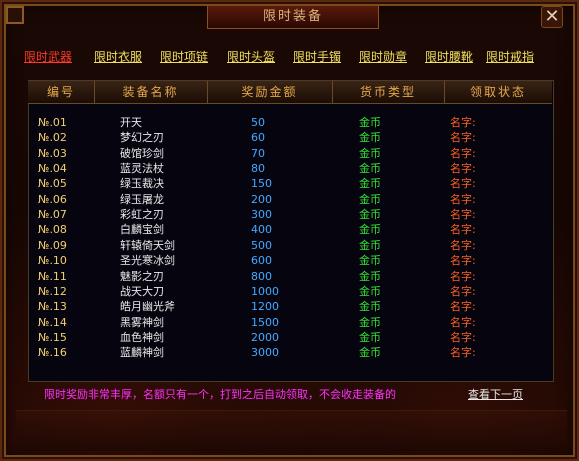  I want to click on item-name: 黑雾神剑, so click(142, 322).